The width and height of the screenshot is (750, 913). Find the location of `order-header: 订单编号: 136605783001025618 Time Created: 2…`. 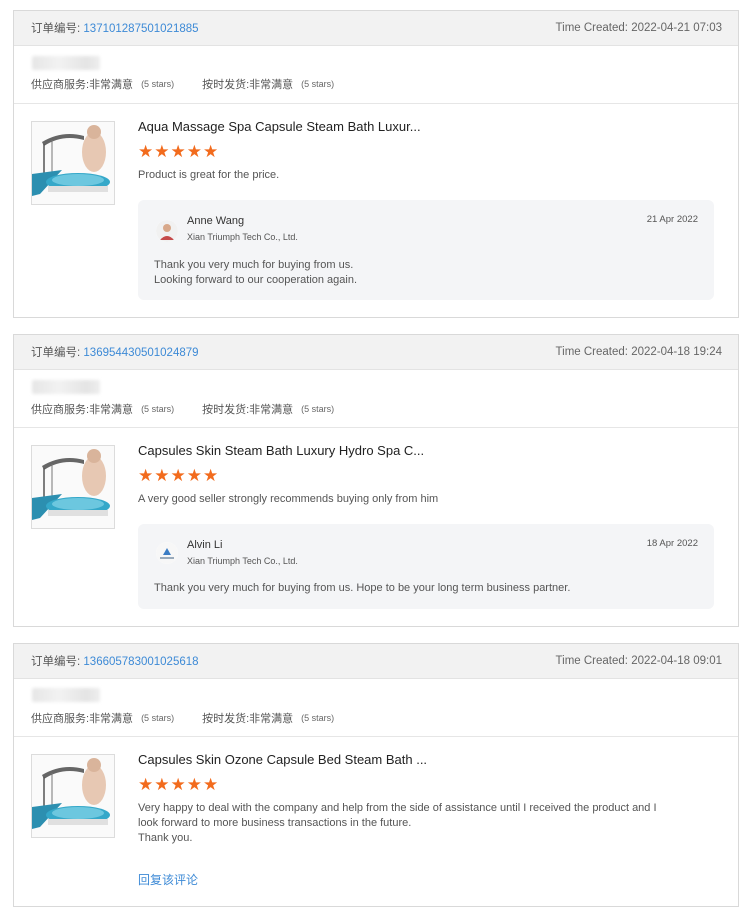

order-header: 订单编号: 136605783001025618 Time Created: 2… is located at coordinates (376, 661).